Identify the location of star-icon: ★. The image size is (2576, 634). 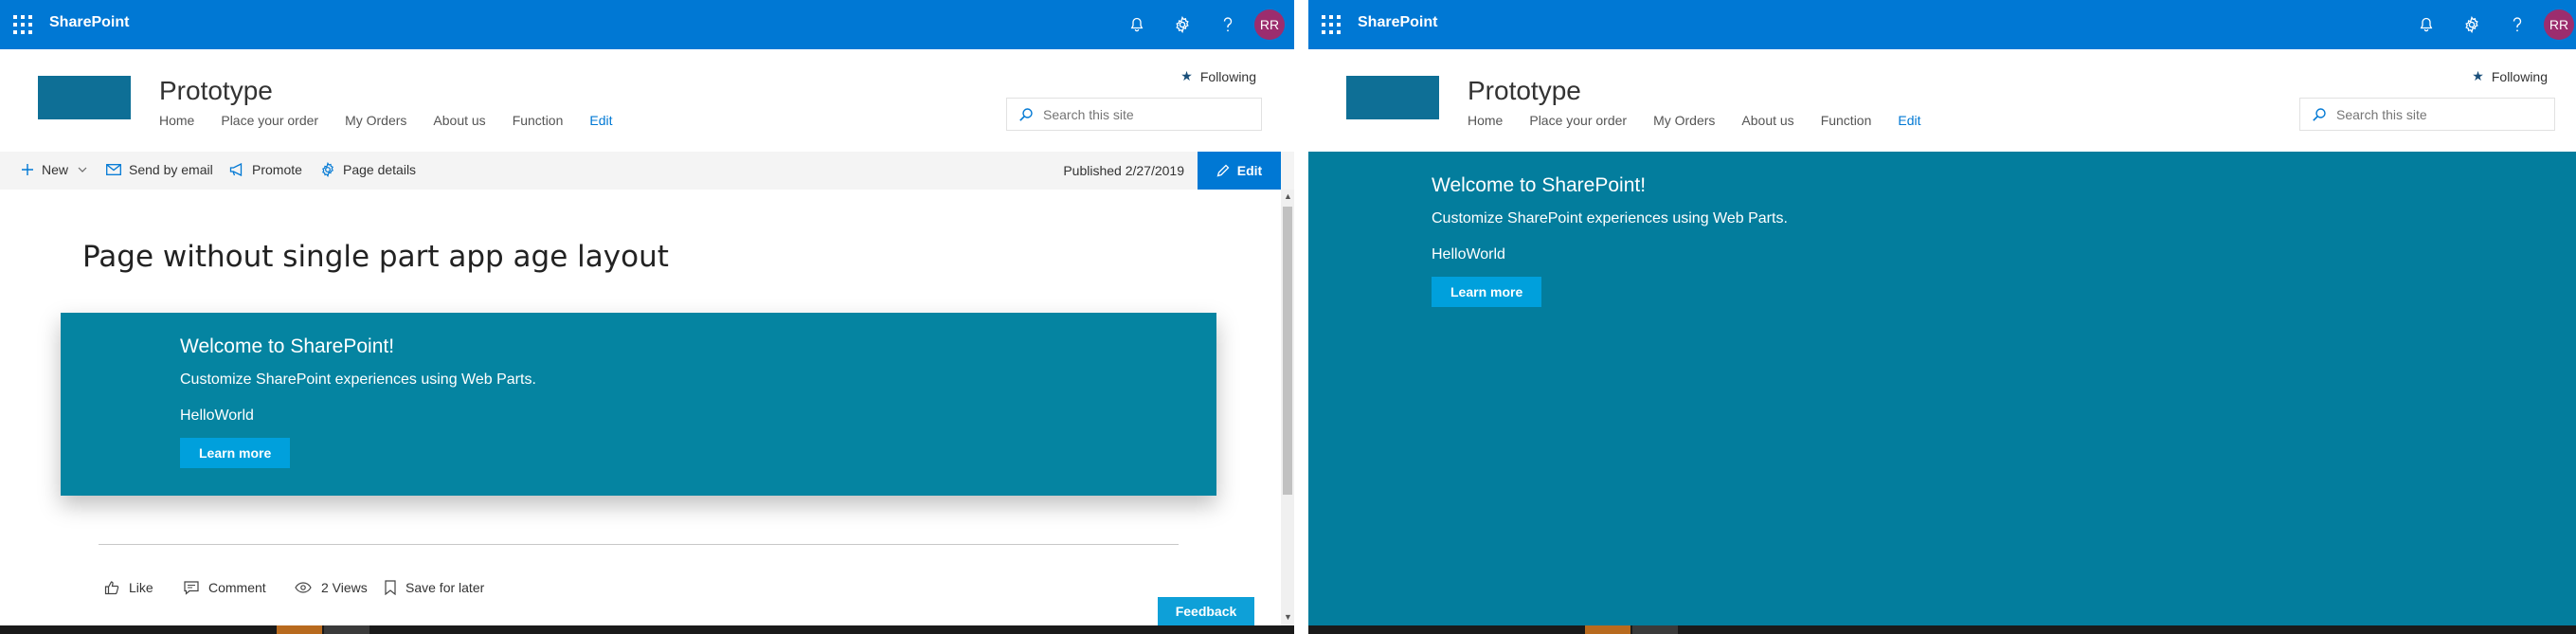
(2478, 75).